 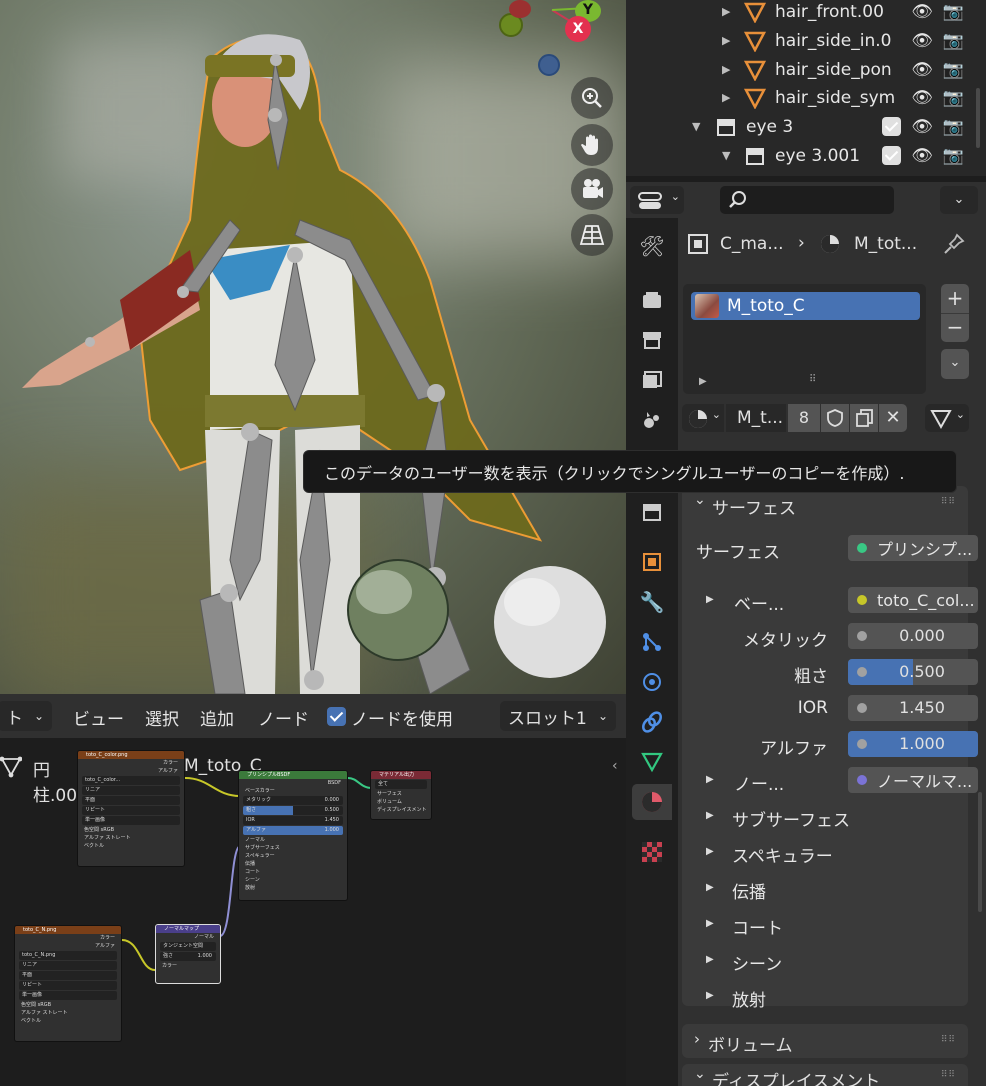 I want to click on tab-constraints, so click(x=652, y=722).